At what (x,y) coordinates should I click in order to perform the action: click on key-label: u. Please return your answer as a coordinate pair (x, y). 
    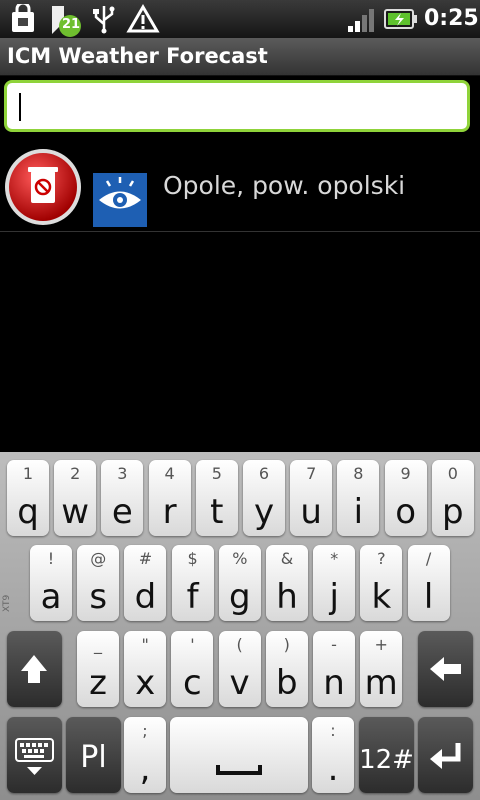
    Looking at the image, I should click on (311, 512).